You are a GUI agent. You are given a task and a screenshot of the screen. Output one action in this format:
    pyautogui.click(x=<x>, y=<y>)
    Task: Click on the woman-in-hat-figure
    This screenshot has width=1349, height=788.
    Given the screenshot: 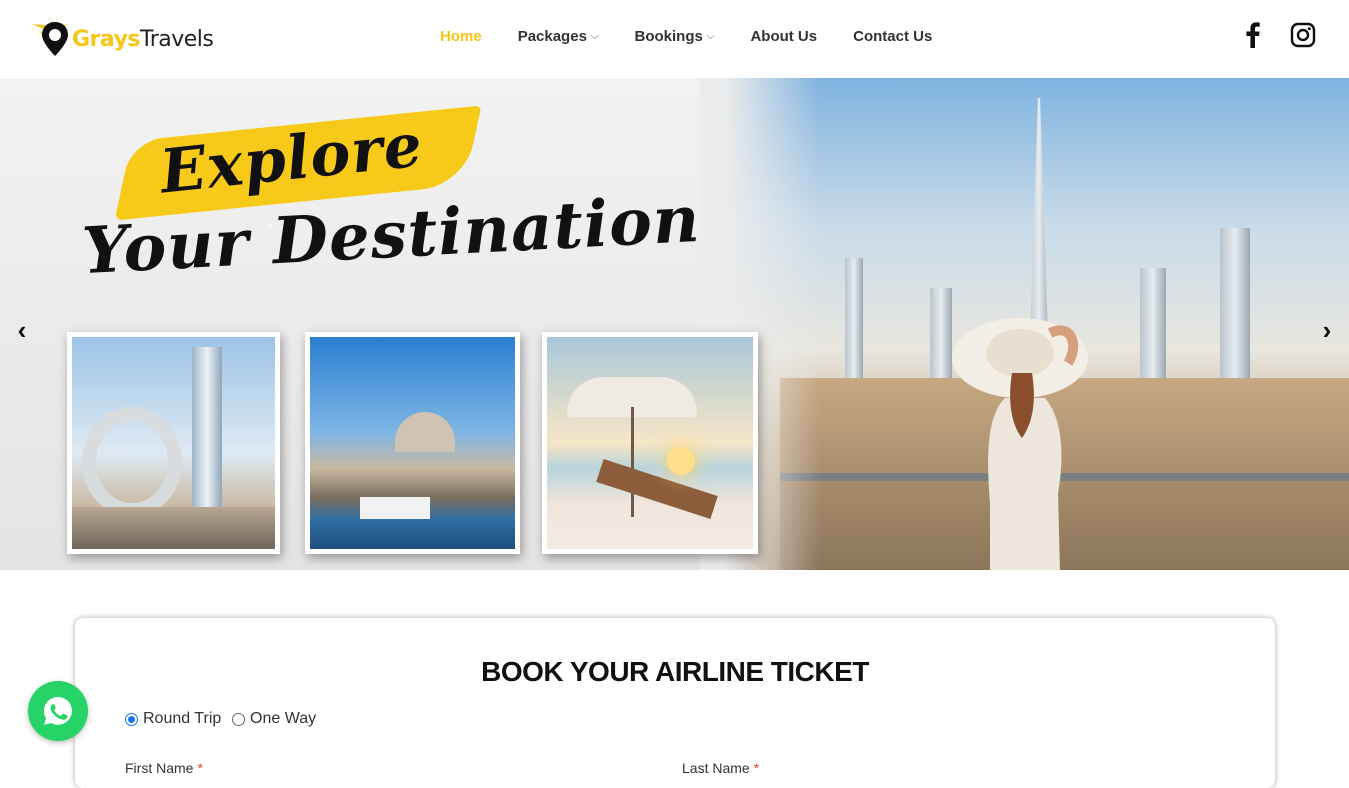 What is the action you would take?
    pyautogui.click(x=1020, y=444)
    